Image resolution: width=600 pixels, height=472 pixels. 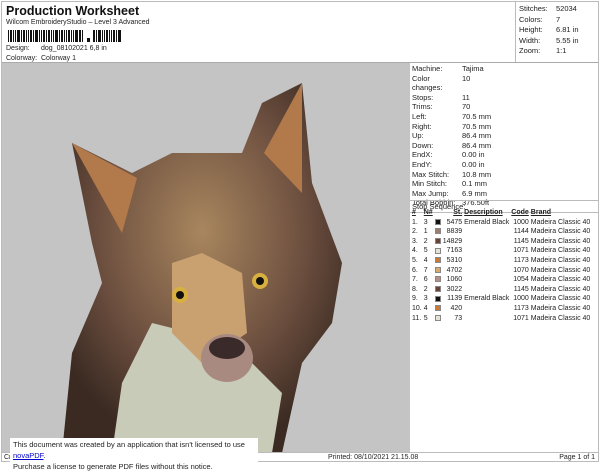 What do you see at coordinates (425, 289) in the screenshot?
I see `needle-number: 2` at bounding box center [425, 289].